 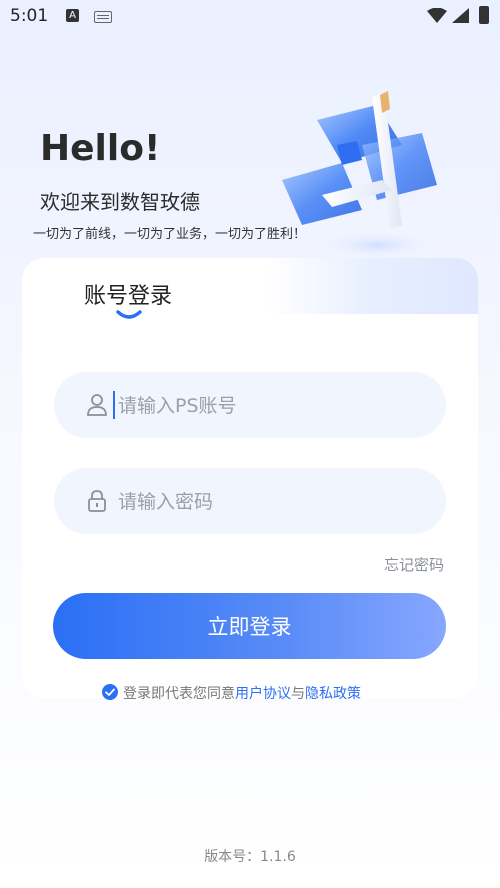 What do you see at coordinates (268, 502) in the screenshot?
I see `password-input` at bounding box center [268, 502].